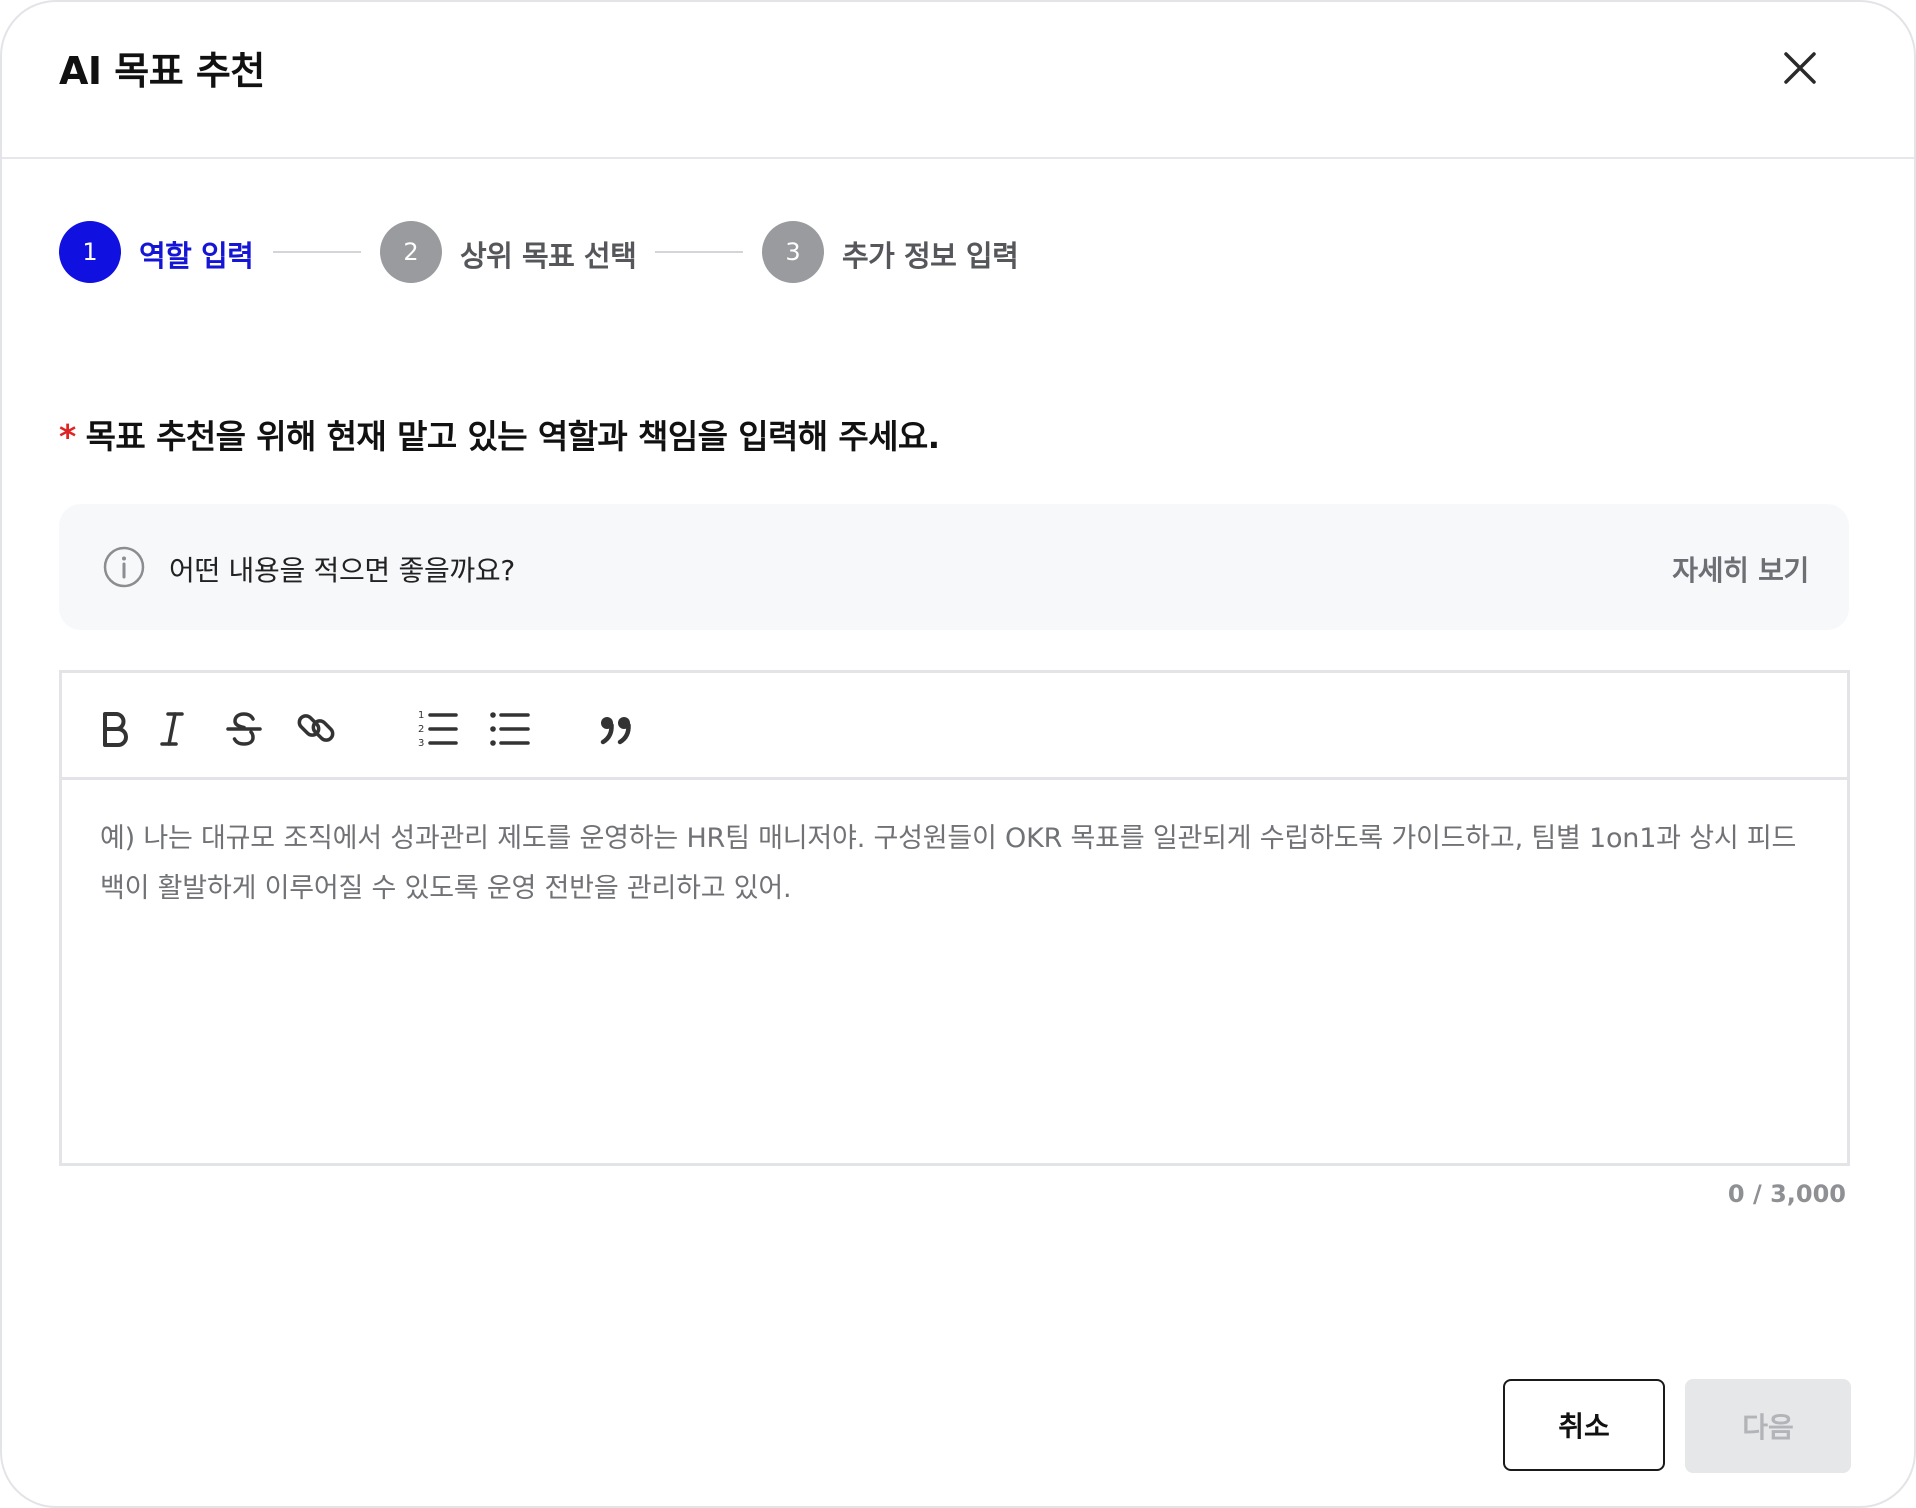 The height and width of the screenshot is (1508, 1916). I want to click on question-text: 목표 추천을 위해 현재 맡고 있는 역할과 책임을 입력해 주세요., so click(513, 436).